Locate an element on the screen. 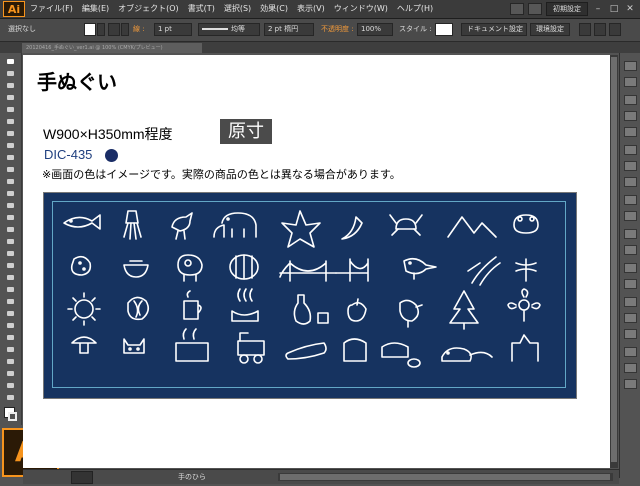 This screenshot has height=486, width=640. menu-help: ヘルプ(H) is located at coordinates (415, 9).